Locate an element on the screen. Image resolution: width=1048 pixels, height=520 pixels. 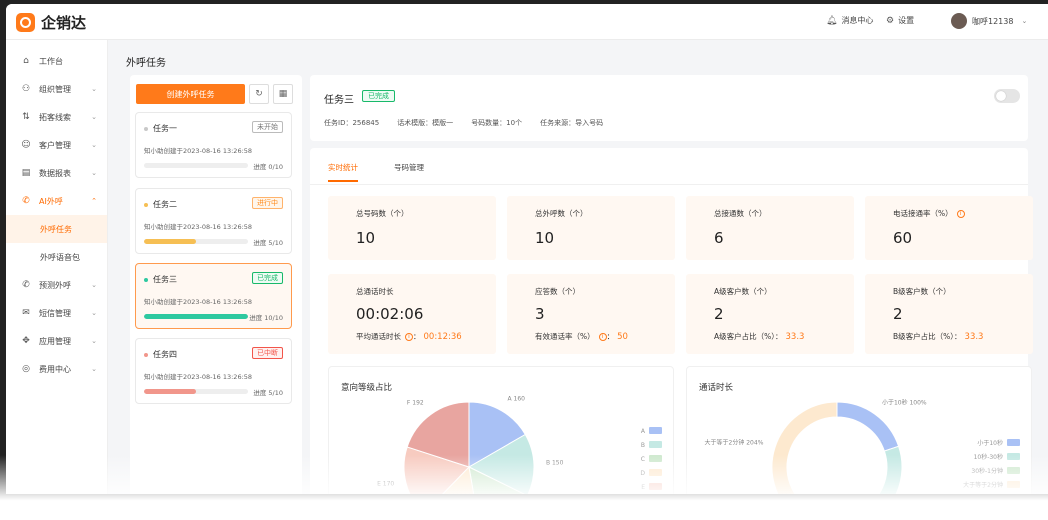
stat-card: 应答数（个） 3 有效通话率（%） i： 50 is located at coordinates (591, 314).